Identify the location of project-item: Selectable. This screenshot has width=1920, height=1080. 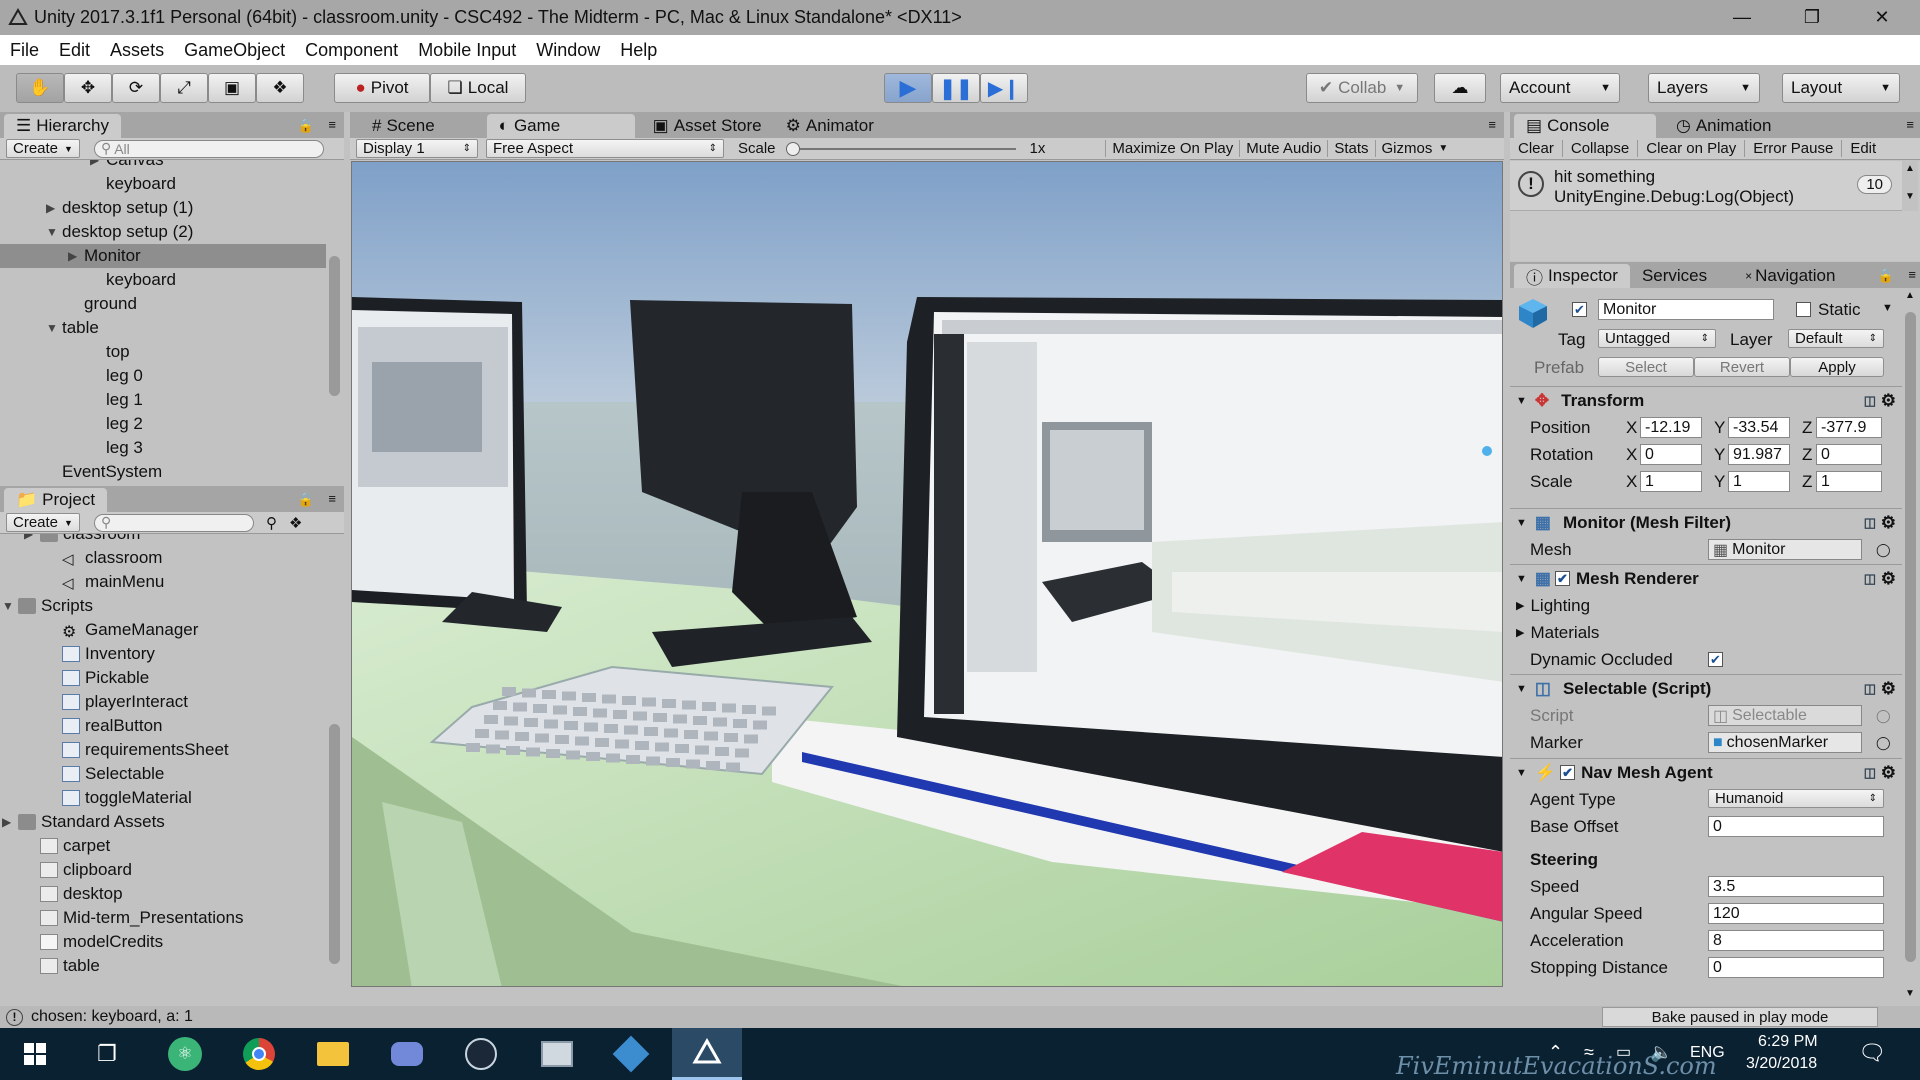
(163, 774).